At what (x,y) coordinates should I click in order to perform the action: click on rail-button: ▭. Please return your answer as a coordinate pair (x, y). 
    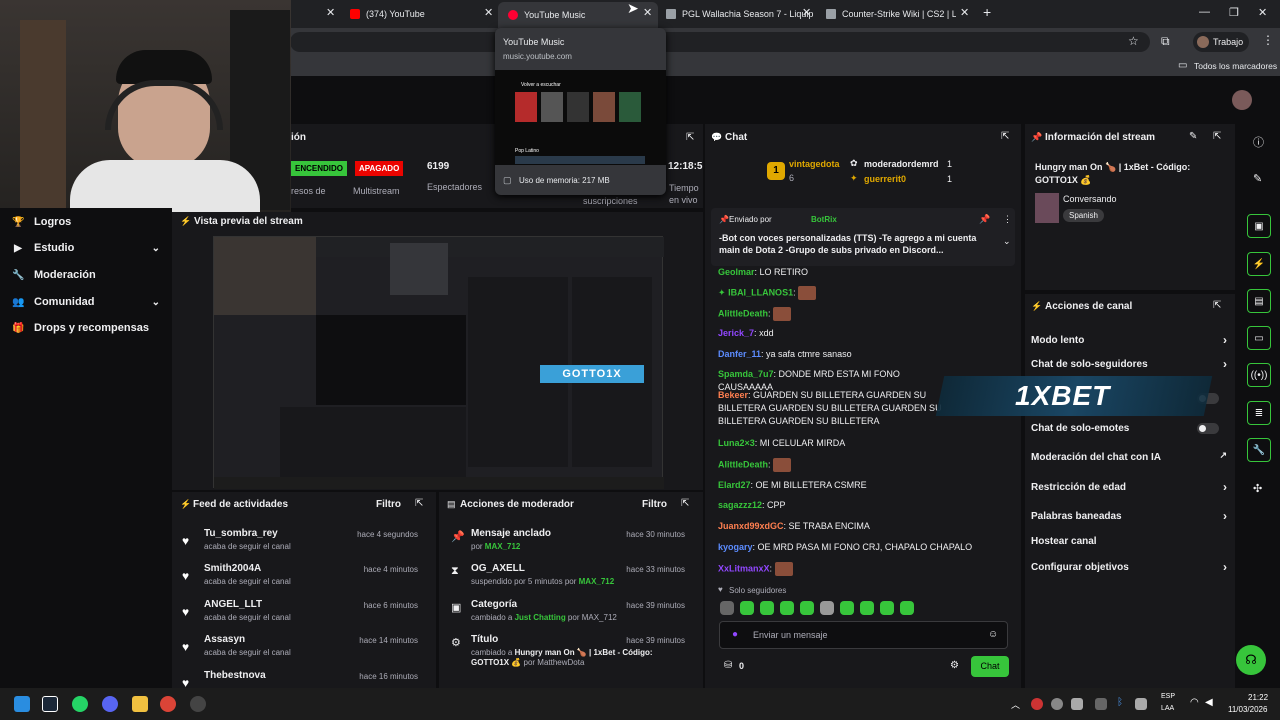
    Looking at the image, I should click on (1259, 338).